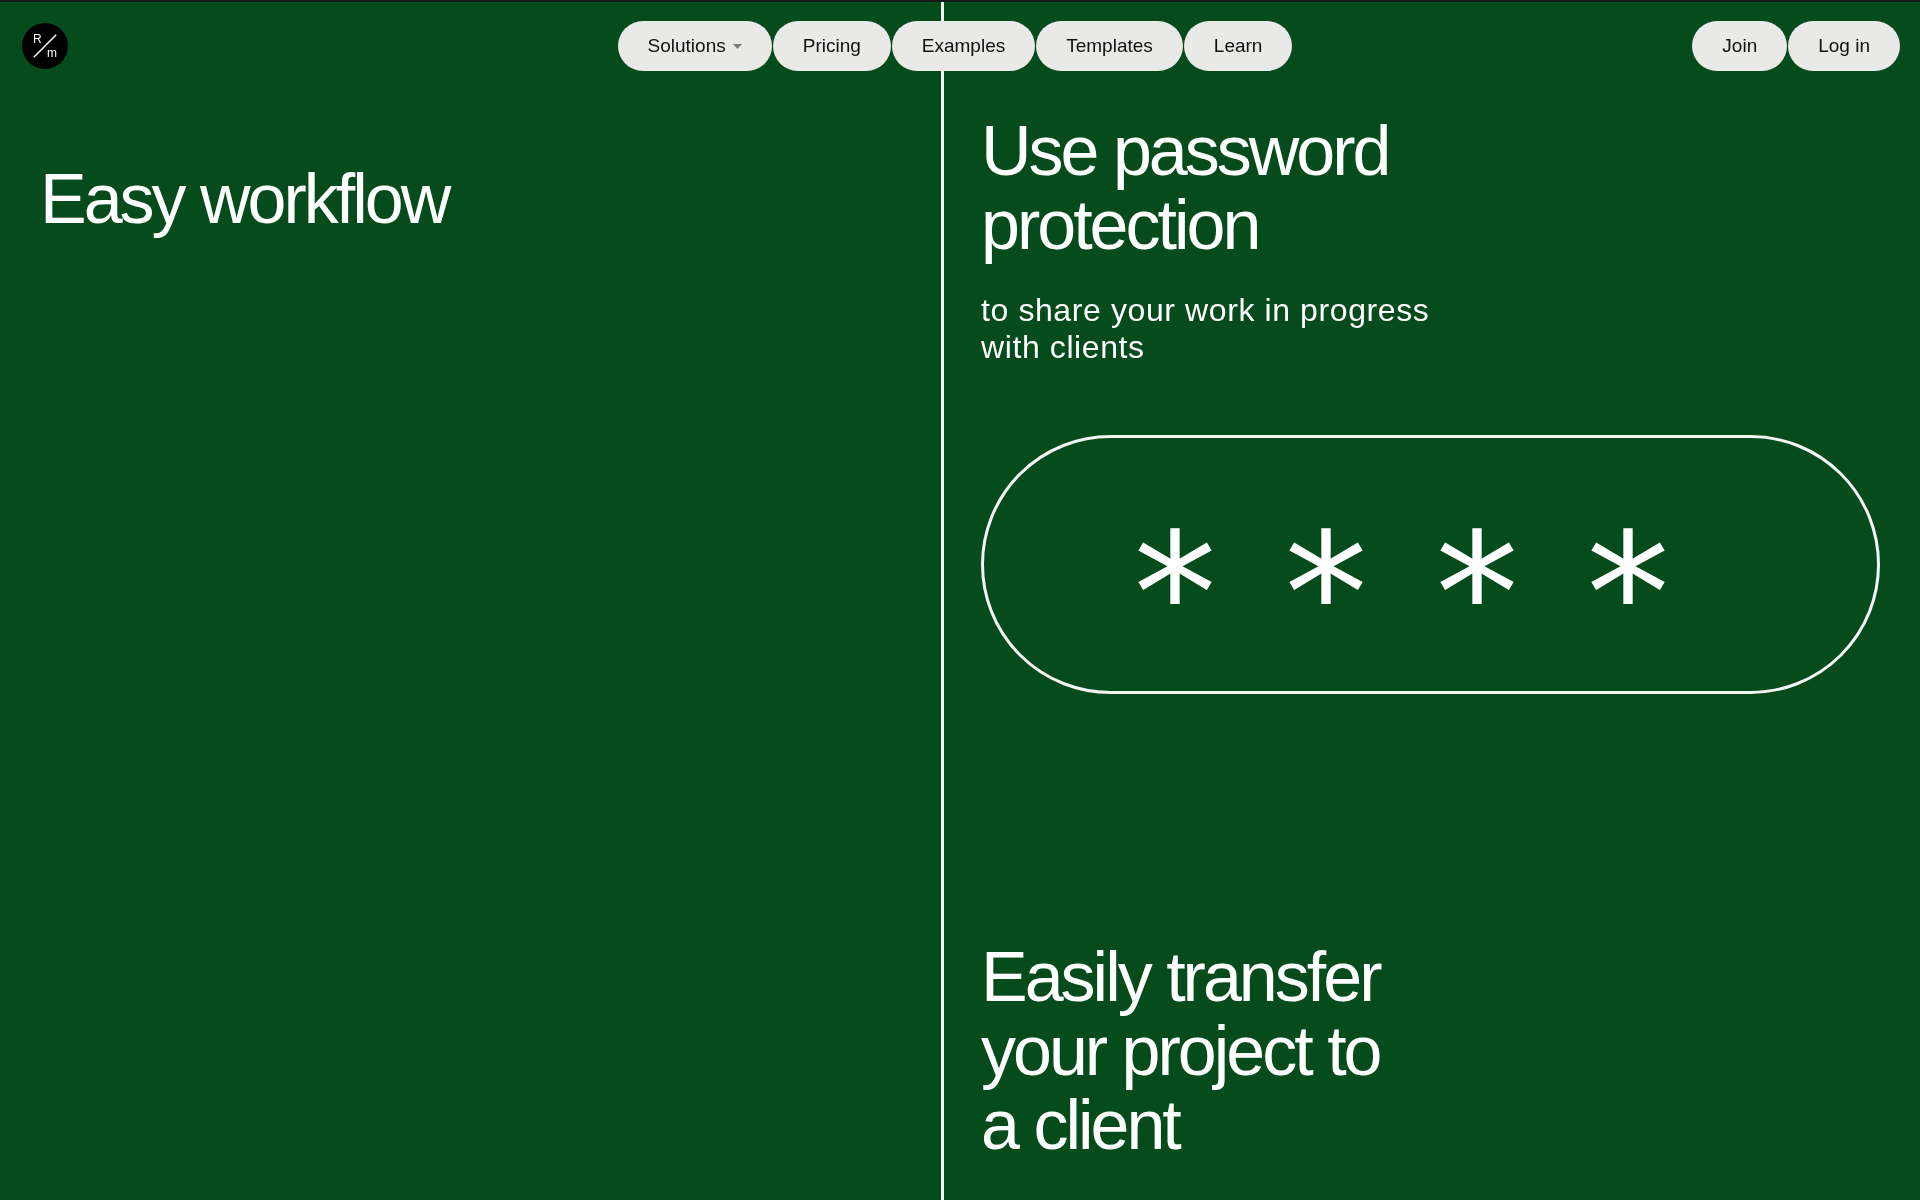  Describe the element at coordinates (963, 46) in the screenshot. I see `nav-link: Examples` at that location.